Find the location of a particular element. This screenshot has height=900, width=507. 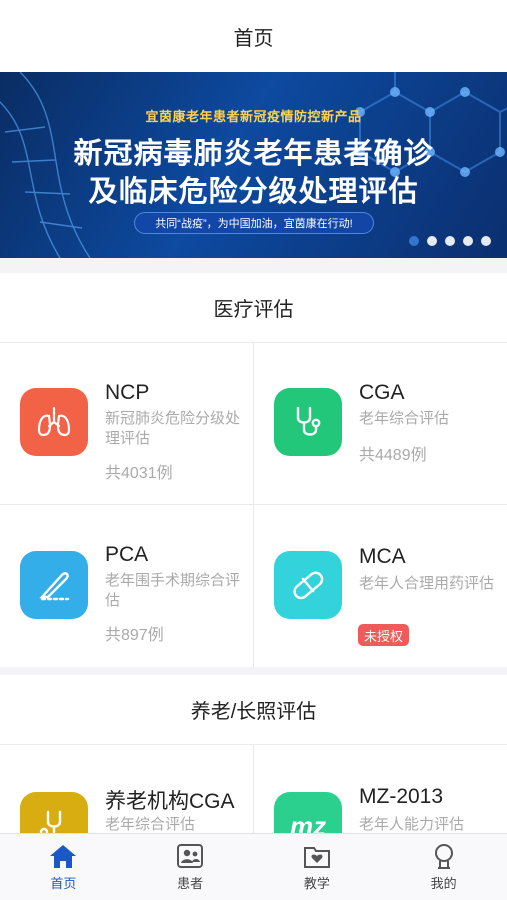

assessment-card-ncp: NCP 新冠肺炎危险分级处理评估 共4031例 is located at coordinates (126, 423).